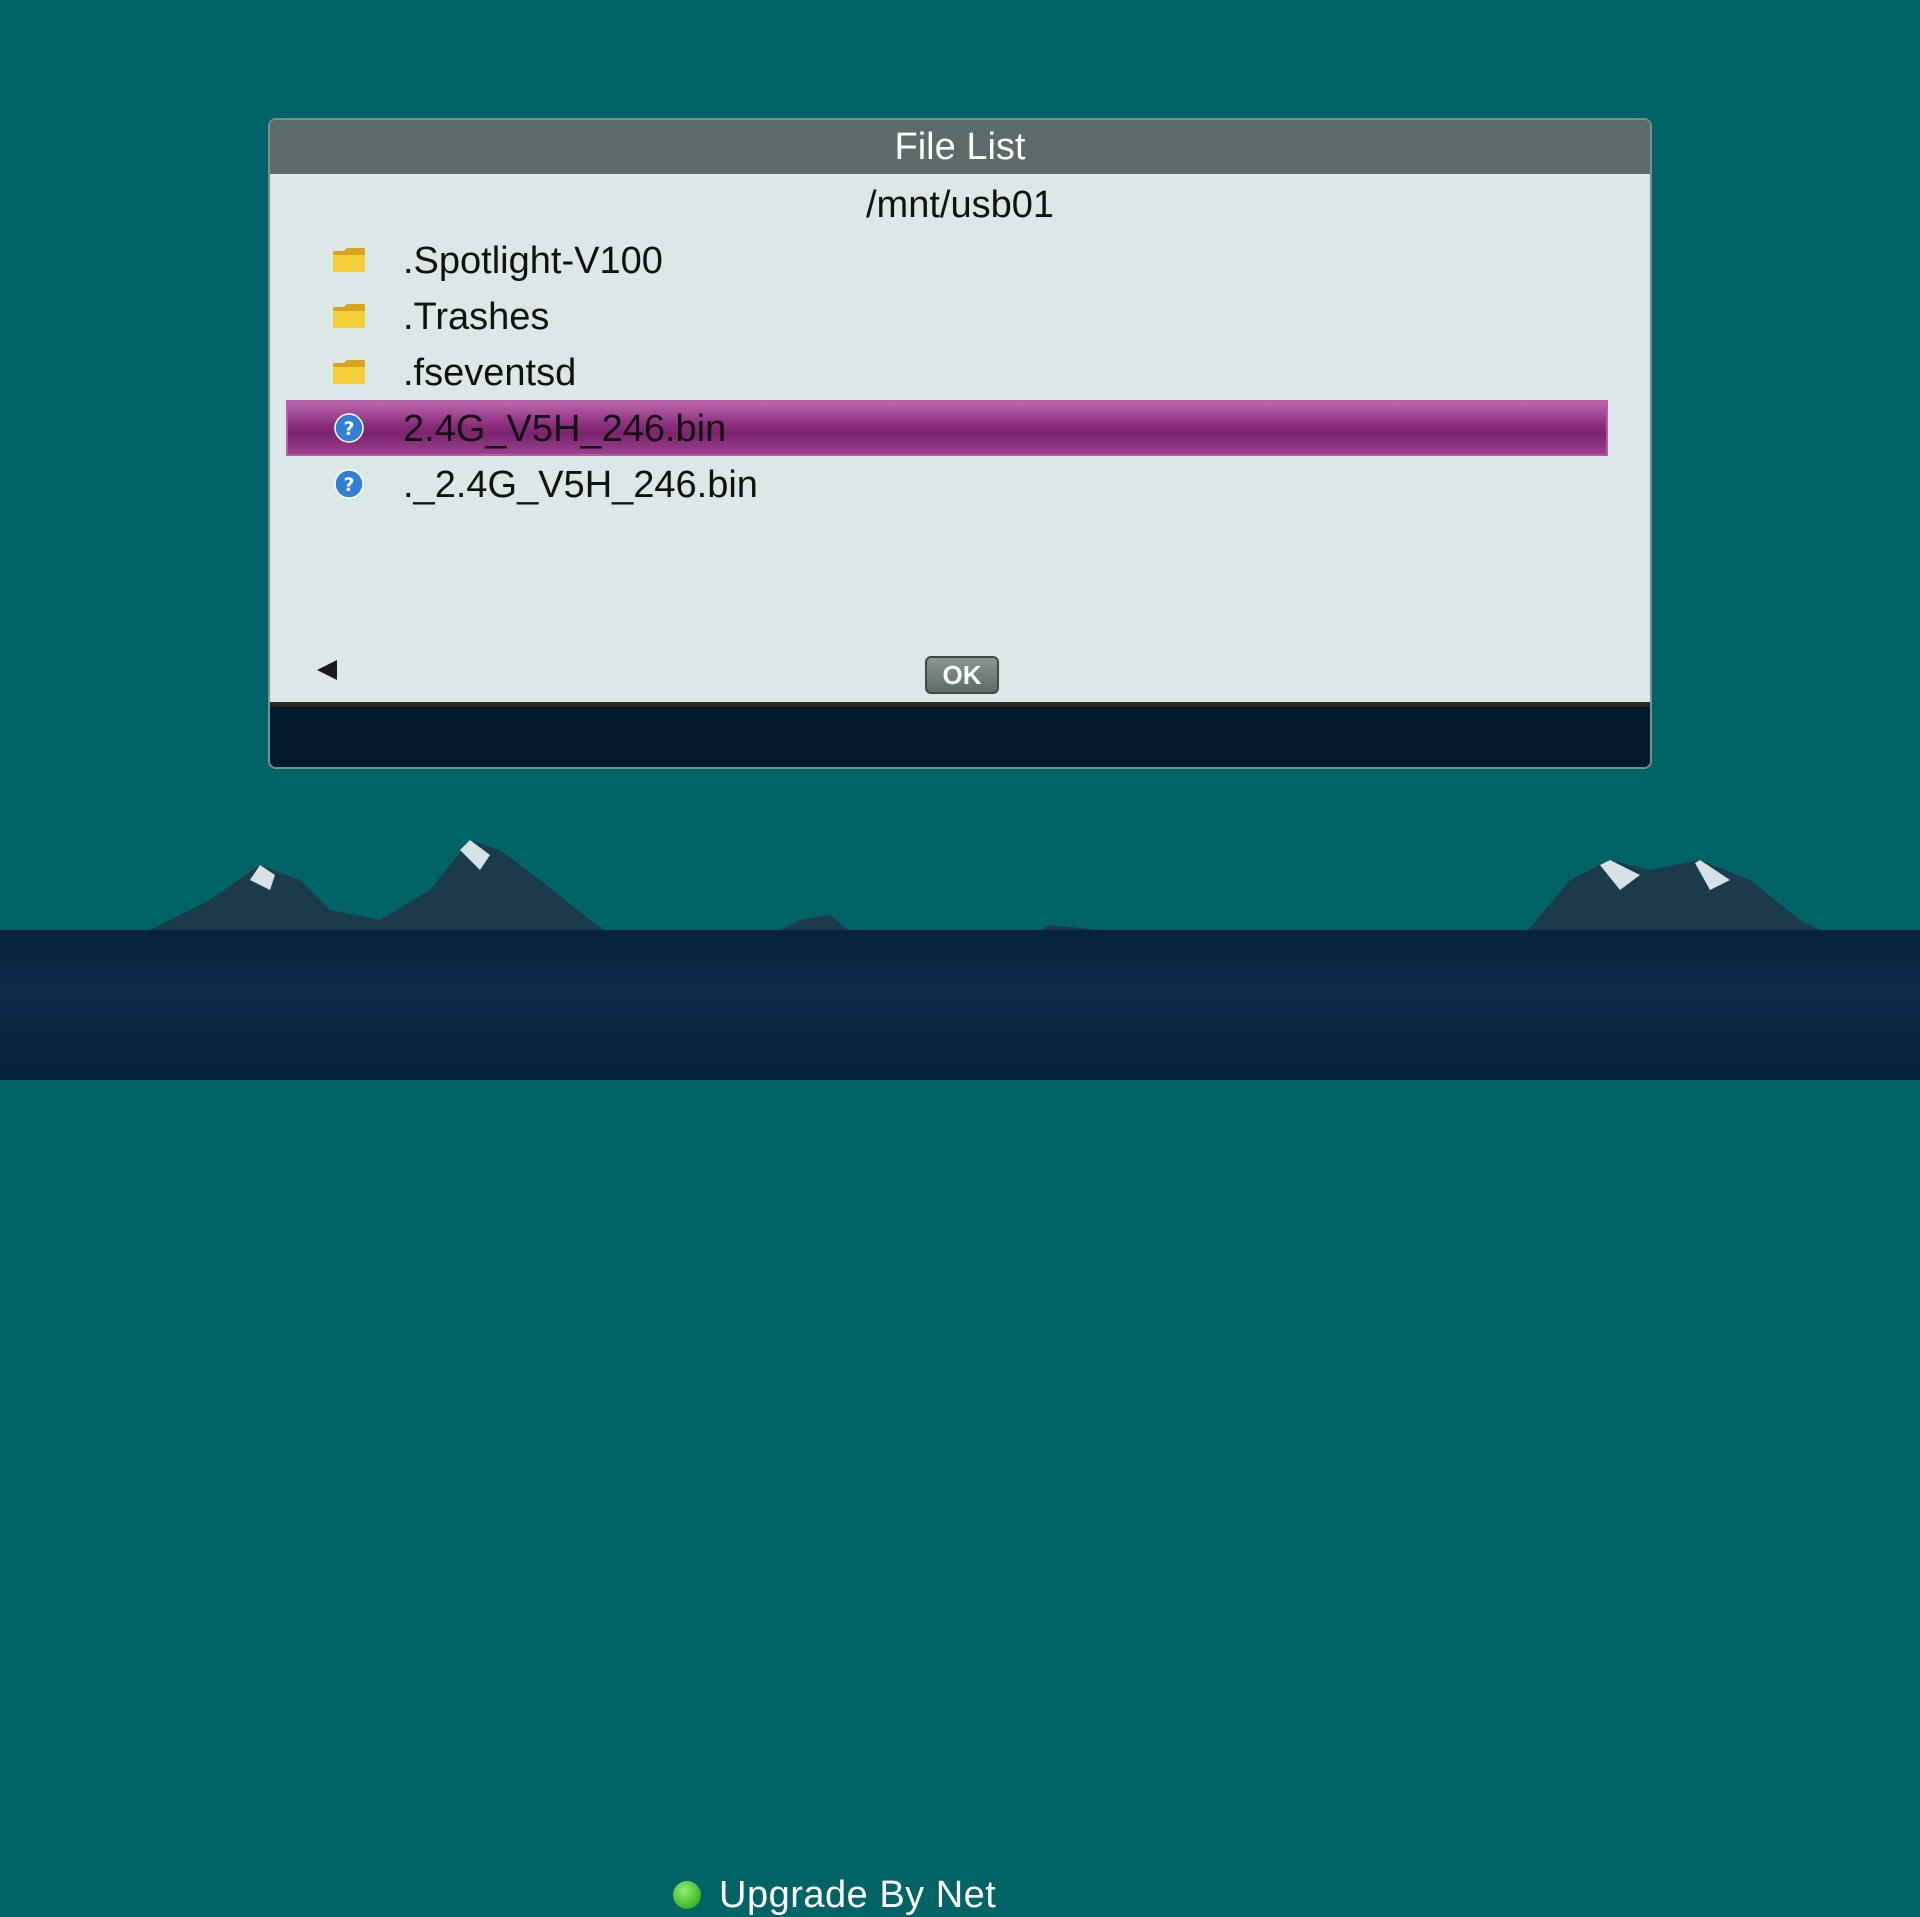 This screenshot has height=1917, width=1920. I want to click on file-name: .Spotlight-V100, so click(533, 261).